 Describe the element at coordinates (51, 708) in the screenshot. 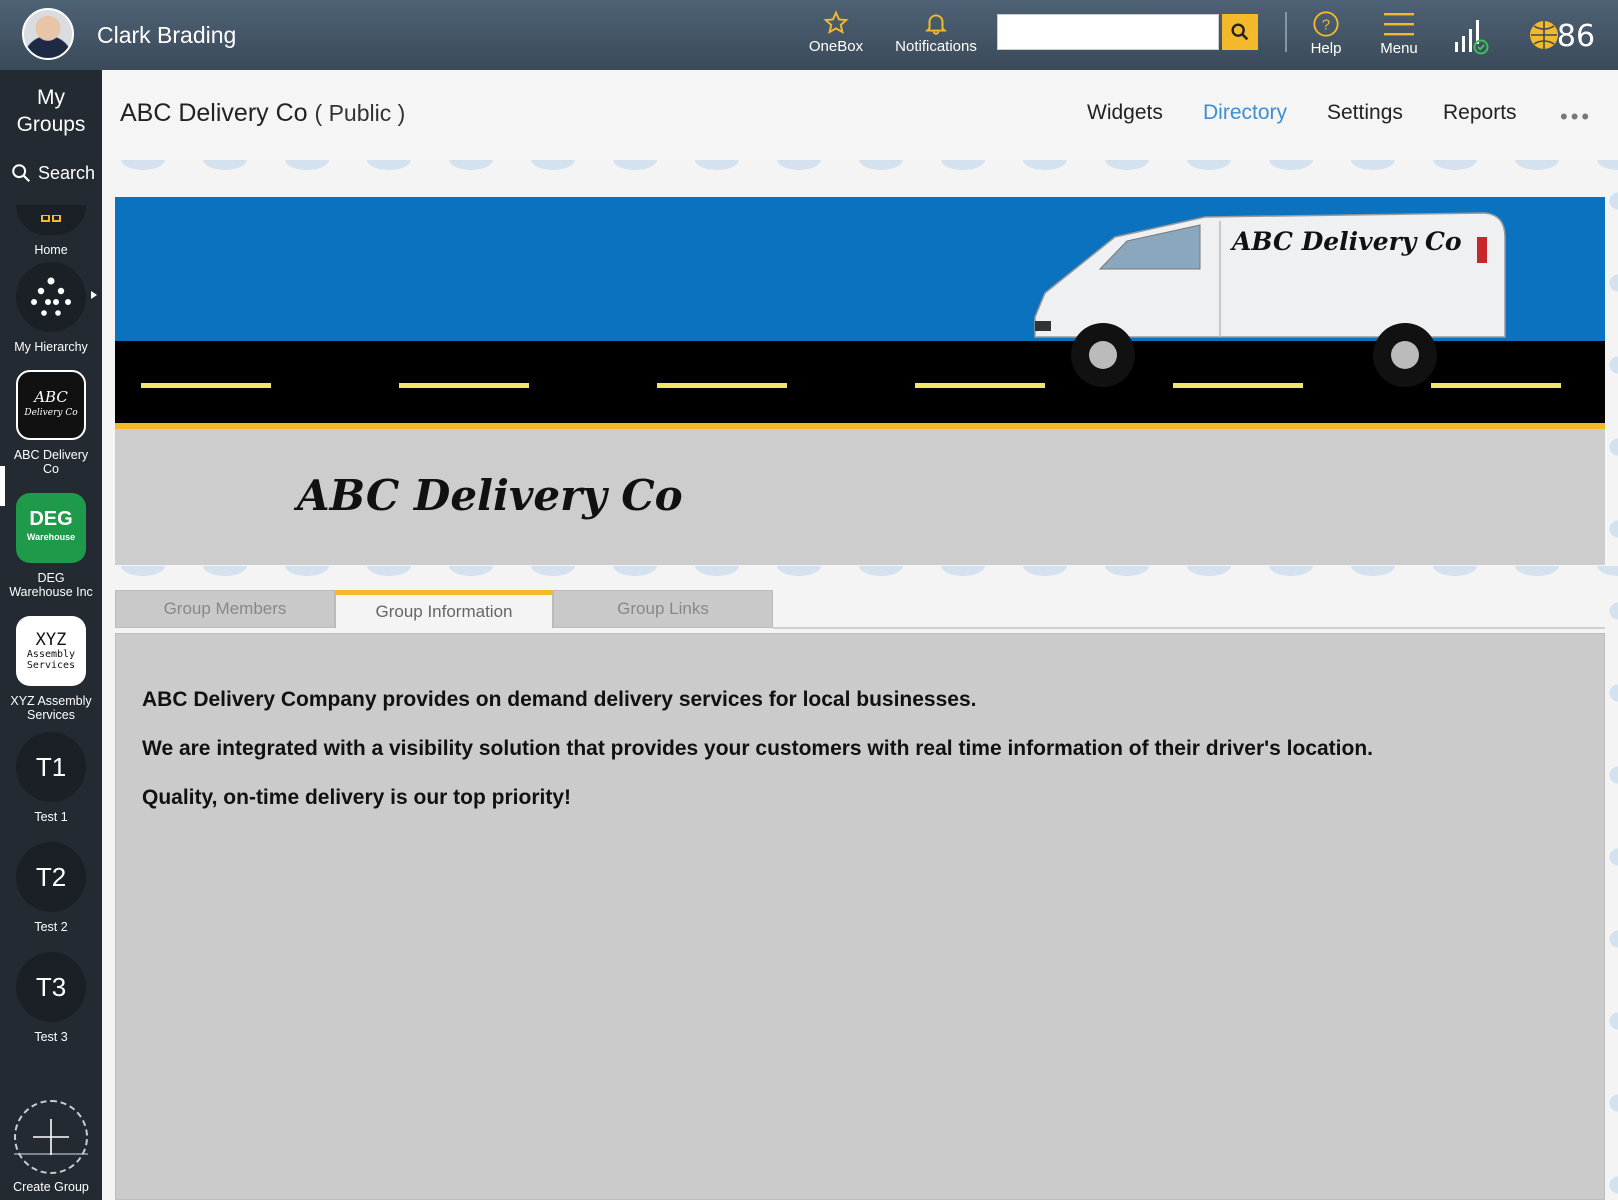

I see `sidebar-item-label: XYZ Assembly Services` at that location.